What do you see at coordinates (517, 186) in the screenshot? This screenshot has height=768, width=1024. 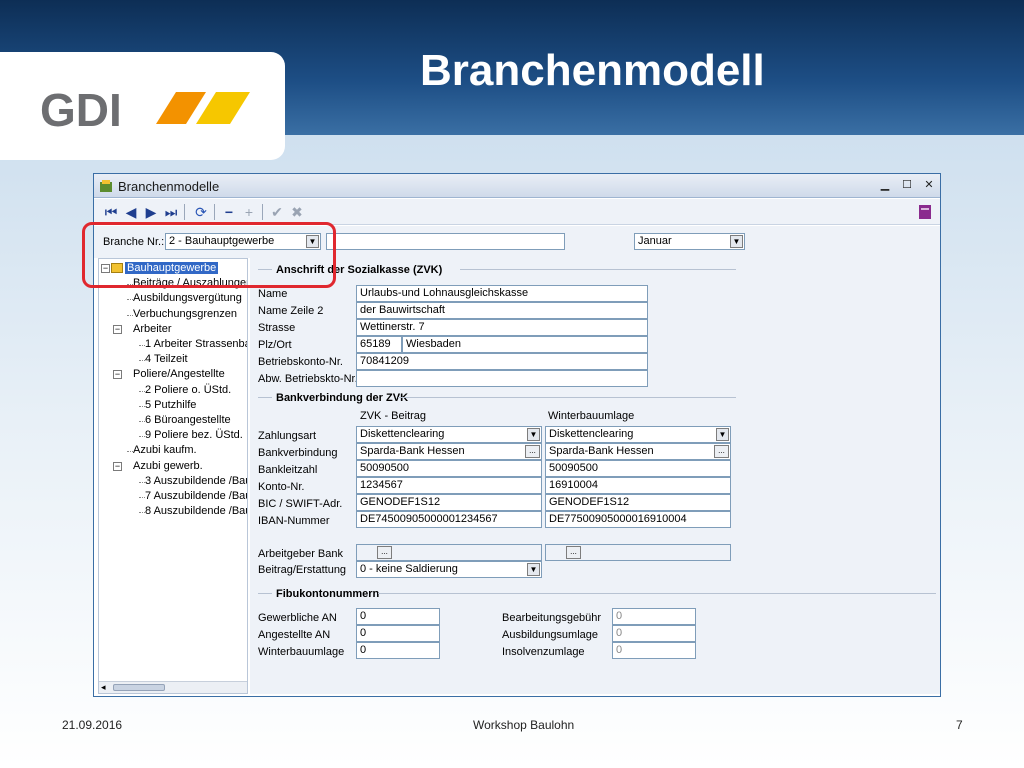 I see `window-titlebar: Branchenmodelle ▁ ☐ ✕` at bounding box center [517, 186].